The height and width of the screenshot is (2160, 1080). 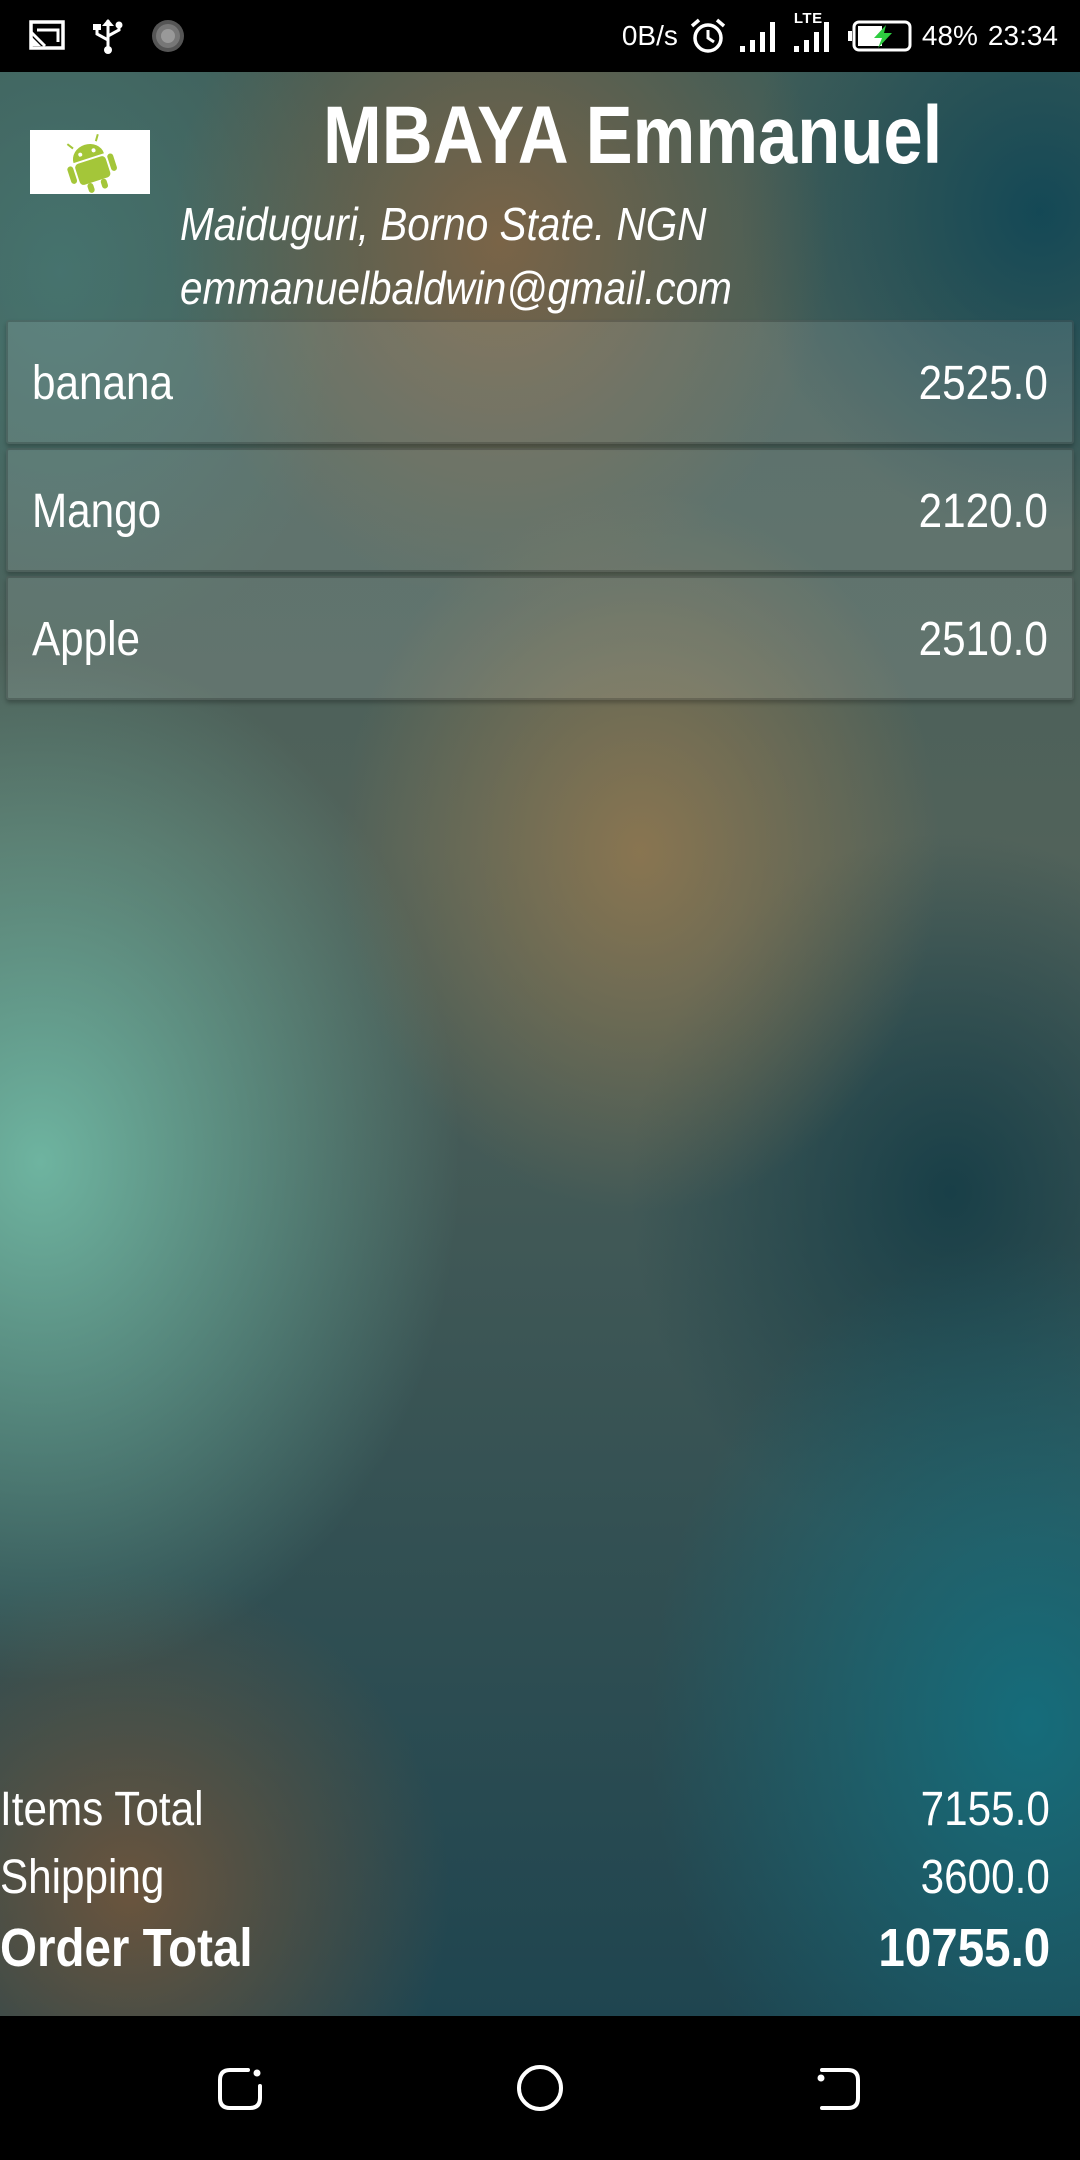 I want to click on battery-percent: 48%, so click(x=949, y=35).